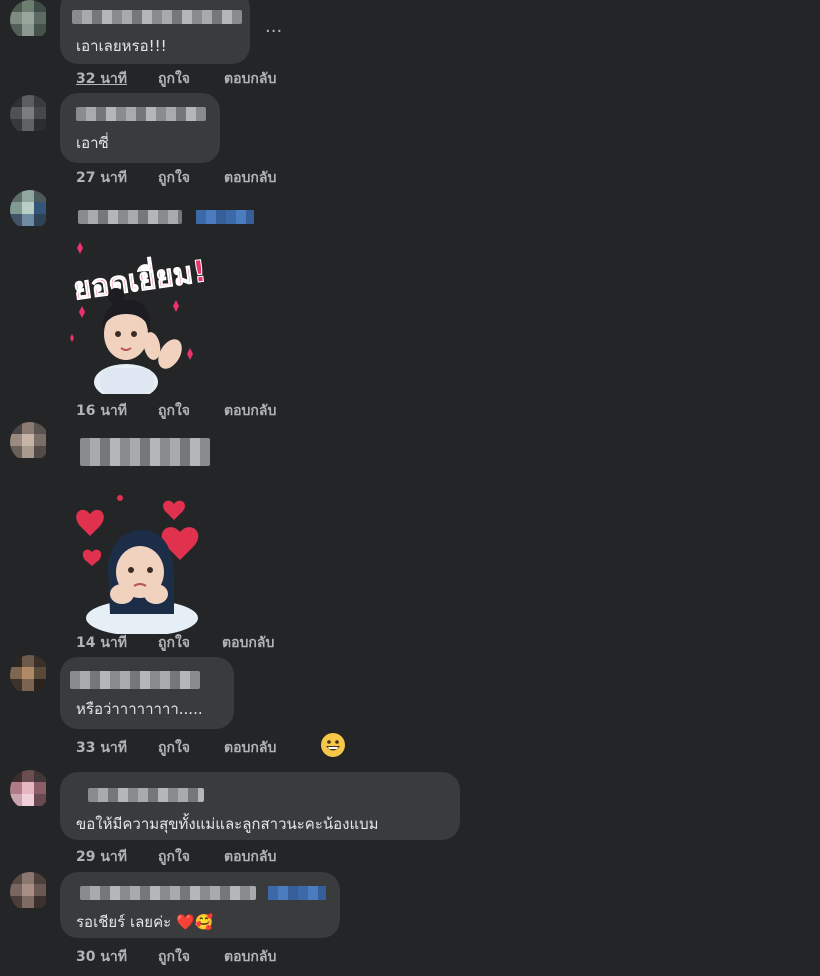  Describe the element at coordinates (145, 922) in the screenshot. I see `comment-text: รอเชียร์ เลยค่ะ ❤️🥰` at that location.